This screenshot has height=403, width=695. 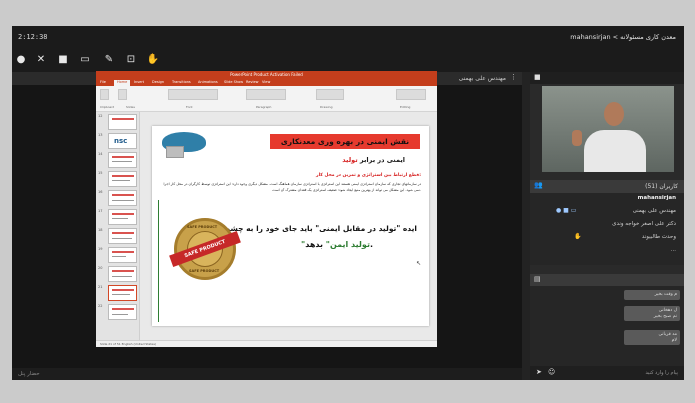 What do you see at coordinates (537, 279) in the screenshot?
I see `chat-icon: ▤` at bounding box center [537, 279].